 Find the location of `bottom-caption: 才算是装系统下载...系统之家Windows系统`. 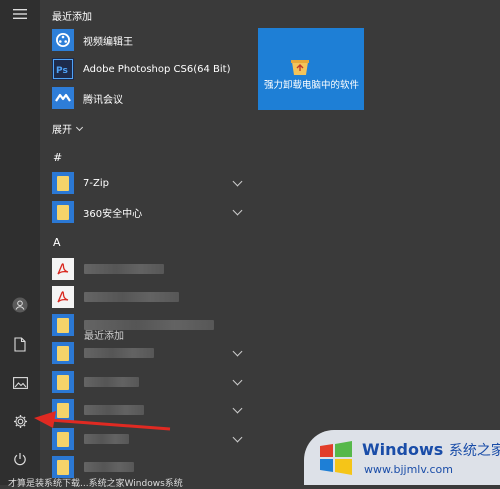

bottom-caption: 才算是装系统下载...系统之家Windows系统 is located at coordinates (95, 484).